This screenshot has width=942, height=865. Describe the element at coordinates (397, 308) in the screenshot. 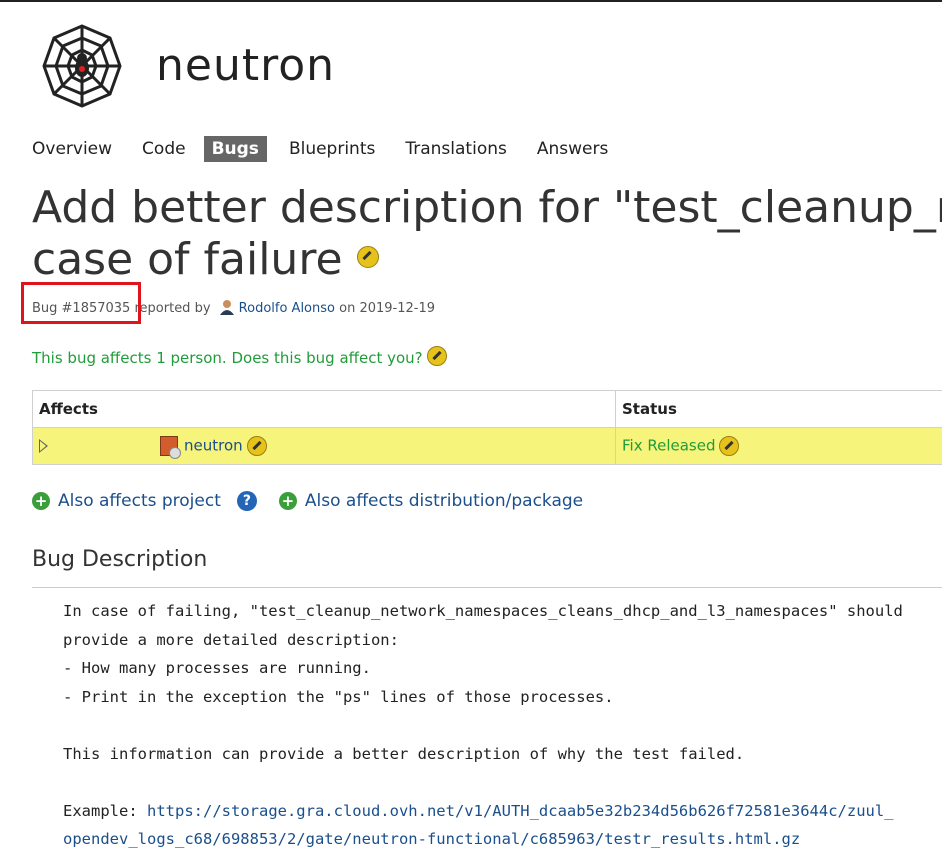

I see `reported-date: 2019-12-19` at that location.